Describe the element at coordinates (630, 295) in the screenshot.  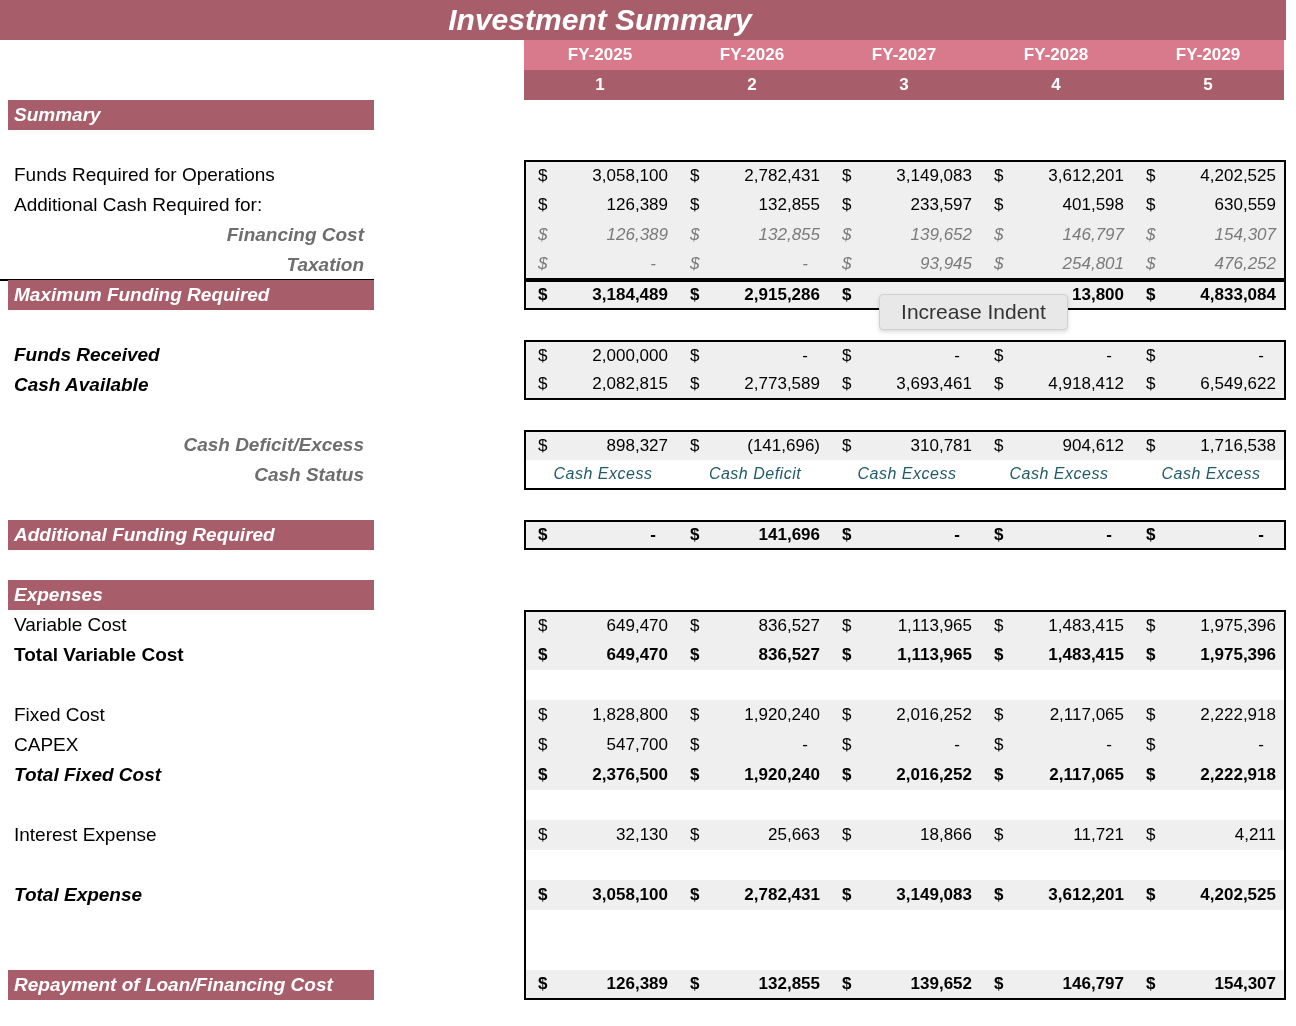
I see `amount: 3,184,489` at that location.